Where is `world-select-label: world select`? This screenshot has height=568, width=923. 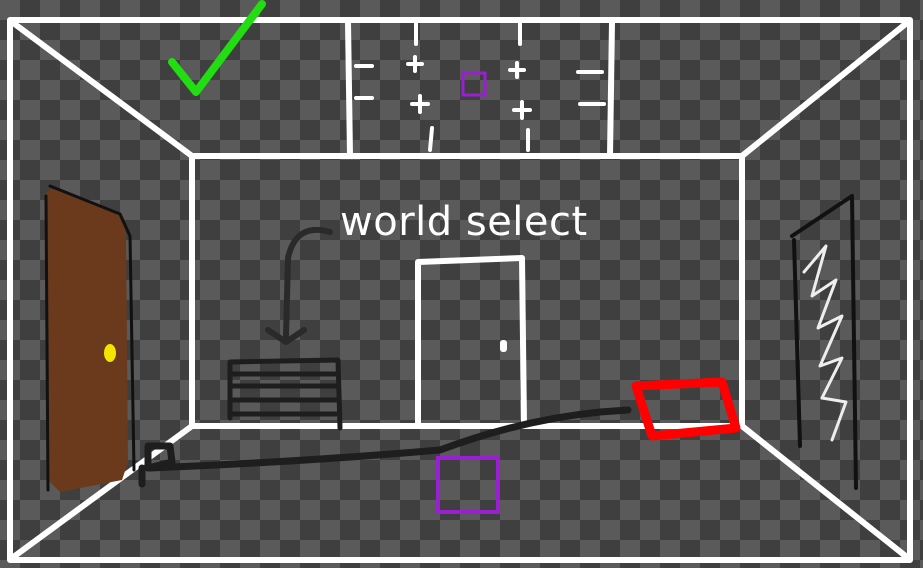 world-select-label: world select is located at coordinates (464, 222).